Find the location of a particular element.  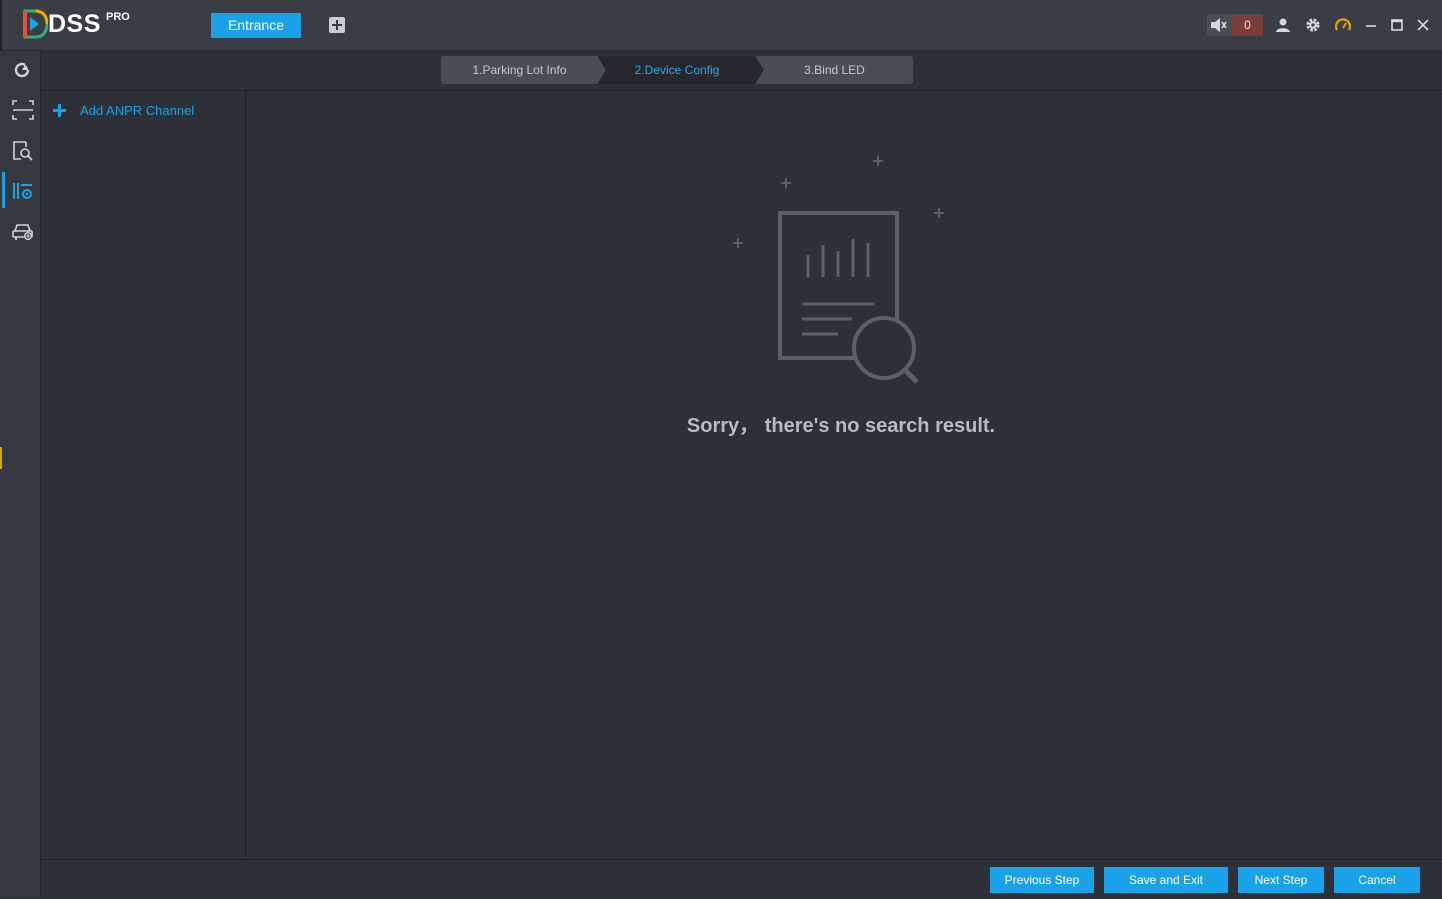

parking-config-icon is located at coordinates (23, 191).